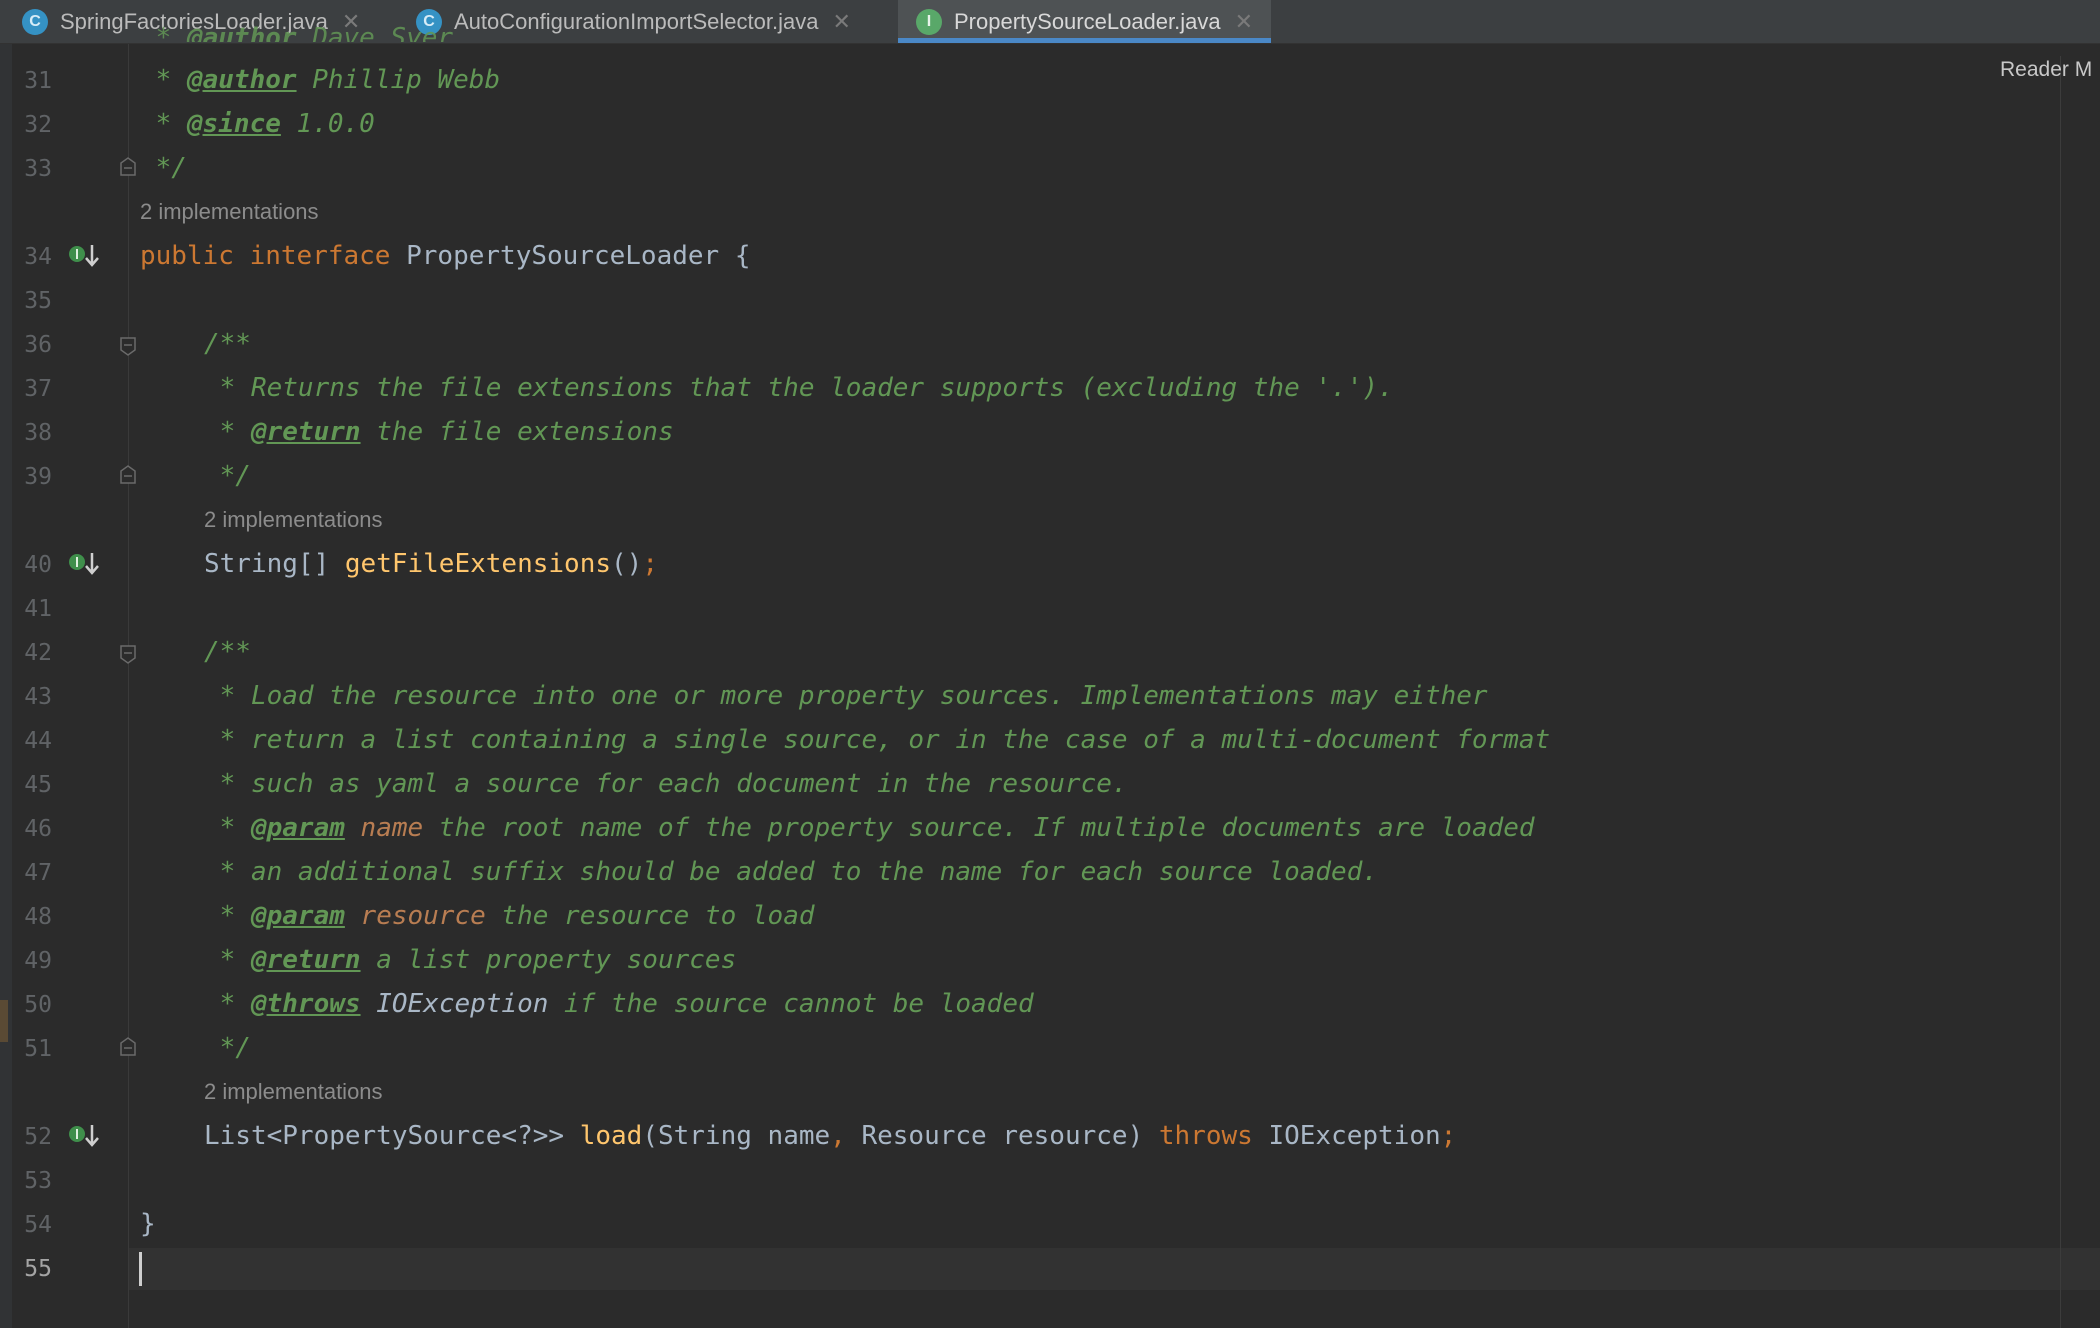 This screenshot has height=1328, width=2100. I want to click on interface-icon: I, so click(929, 21).